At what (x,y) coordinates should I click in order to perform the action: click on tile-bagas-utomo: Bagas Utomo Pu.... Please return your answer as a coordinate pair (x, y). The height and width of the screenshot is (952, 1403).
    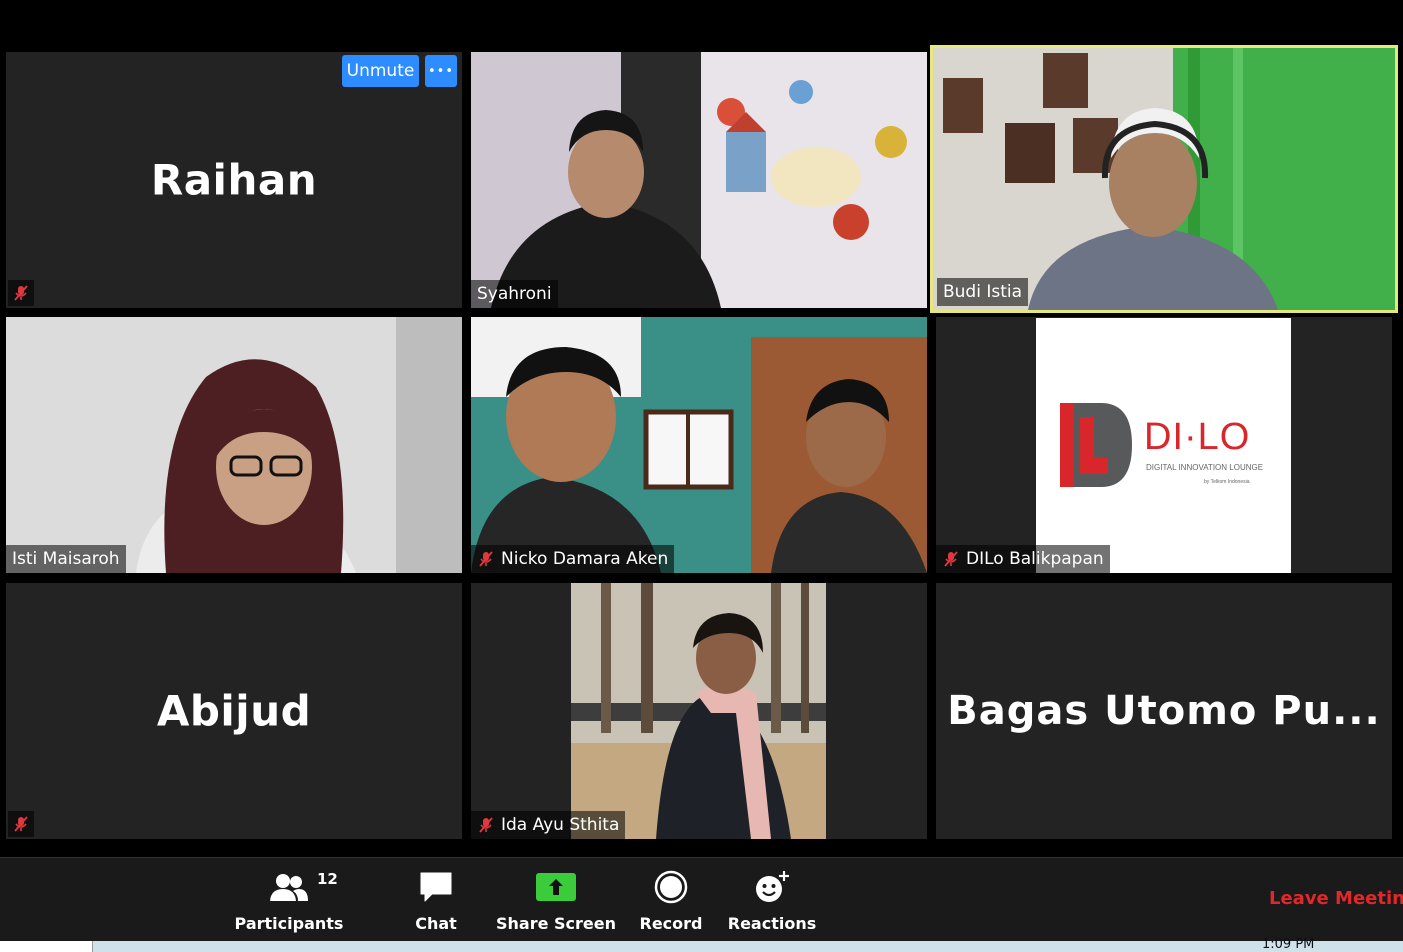
    Looking at the image, I should click on (1164, 711).